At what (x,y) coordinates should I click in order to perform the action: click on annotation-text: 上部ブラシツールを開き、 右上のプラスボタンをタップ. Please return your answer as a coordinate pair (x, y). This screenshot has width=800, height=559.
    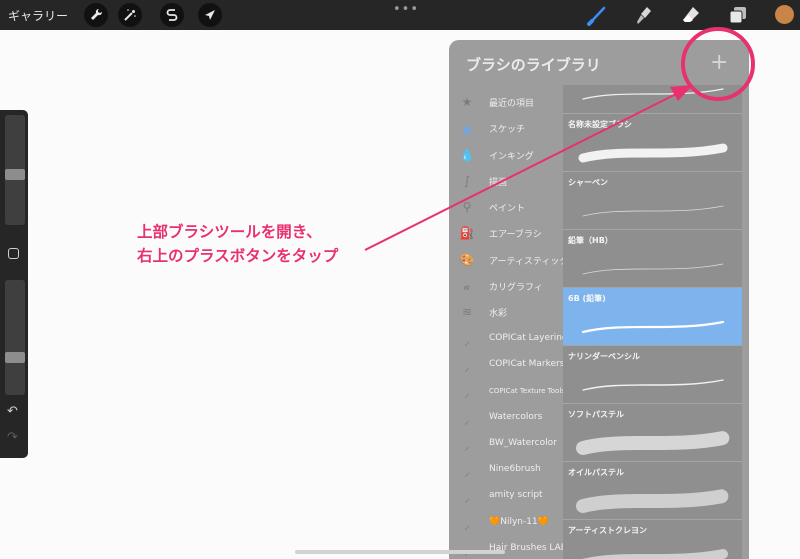
    Looking at the image, I should click on (237, 244).